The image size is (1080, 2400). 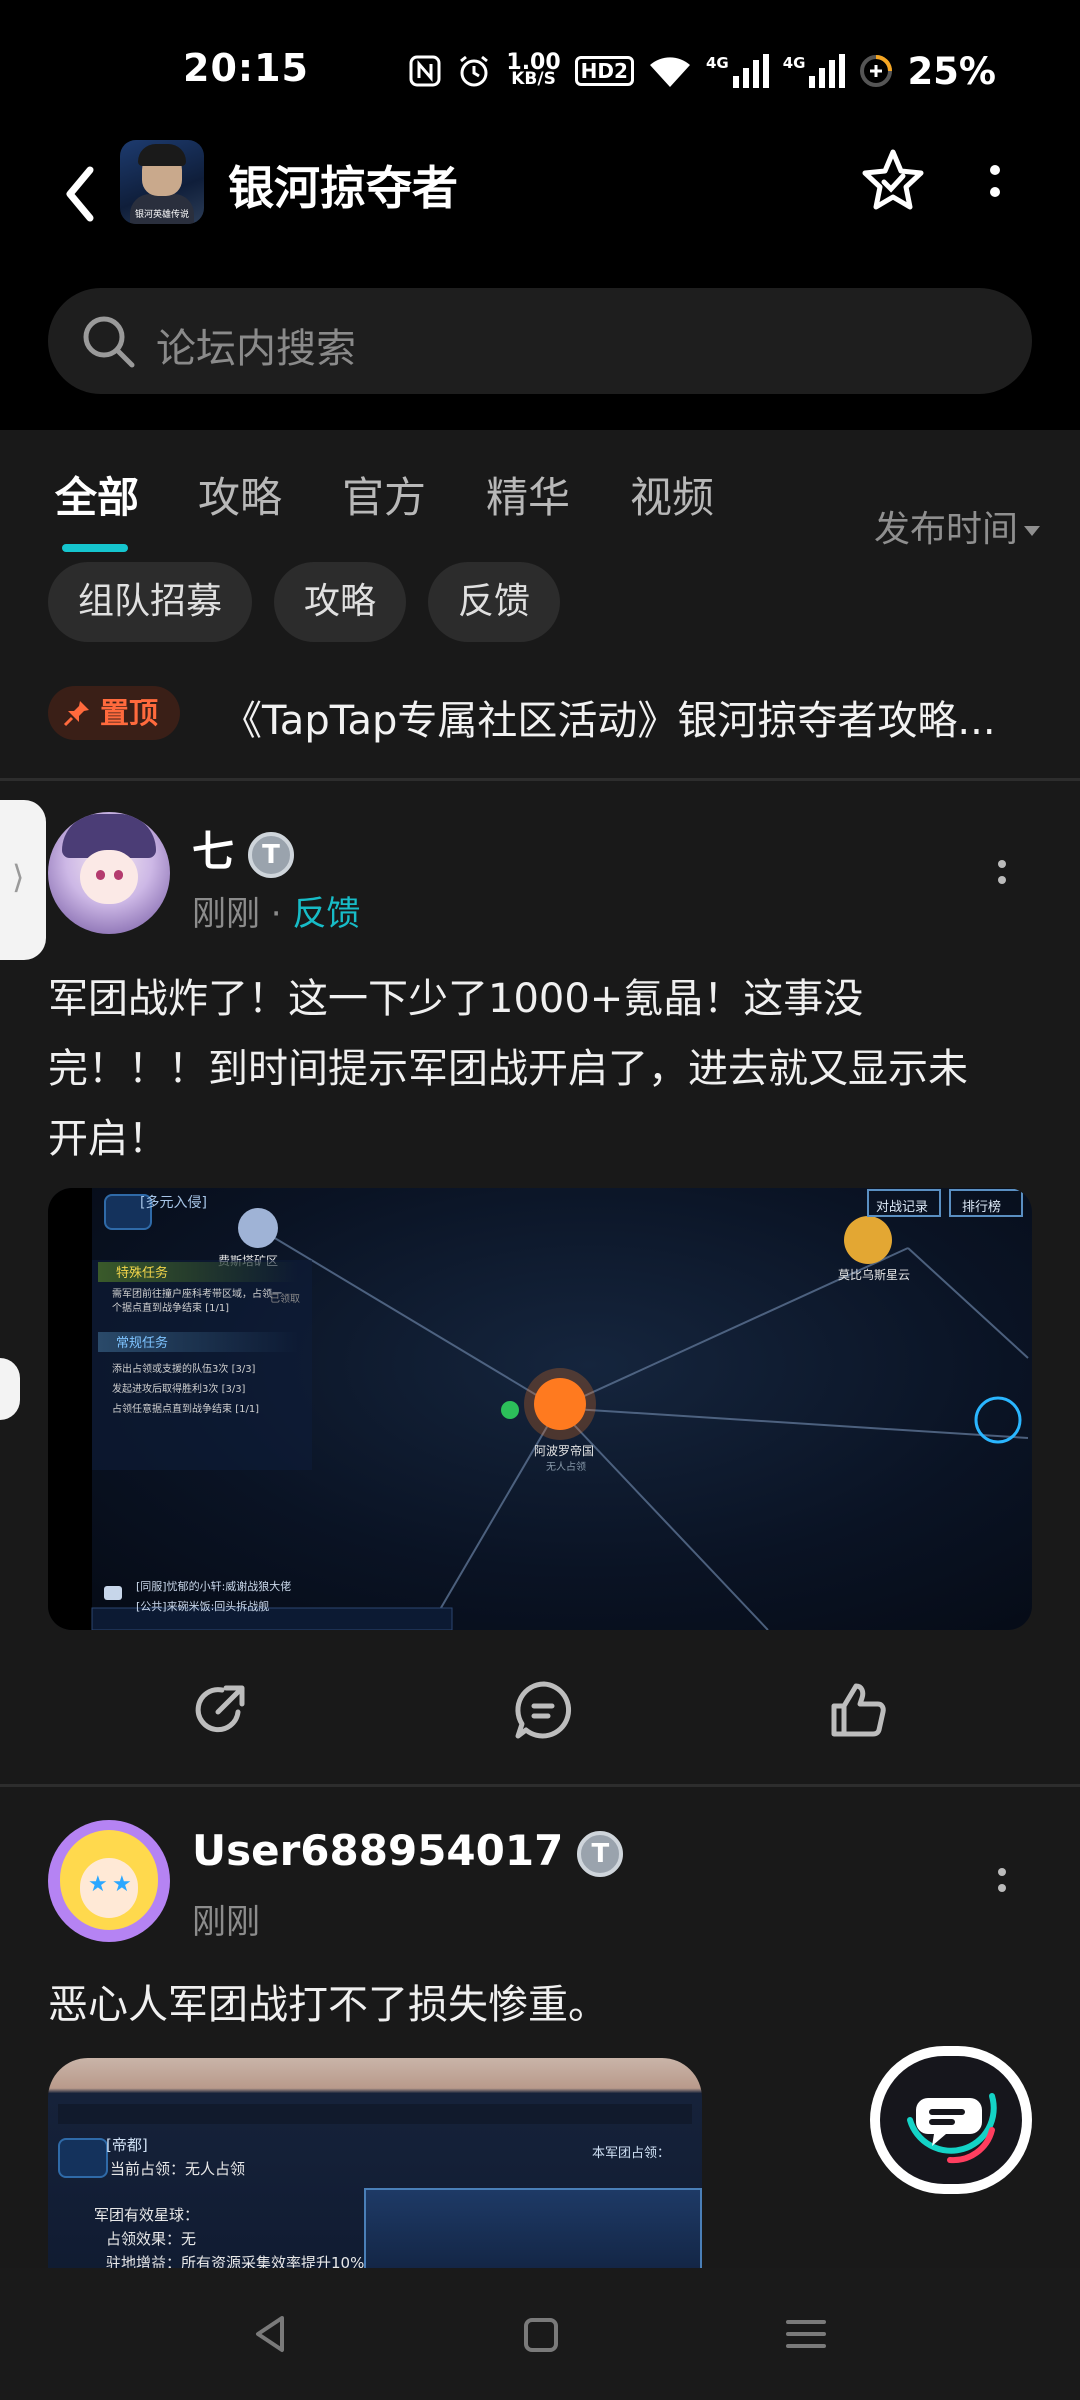 I want to click on chat-line: [同服]忧郁的小轩:威谢战狼大佬, so click(x=214, y=1586).